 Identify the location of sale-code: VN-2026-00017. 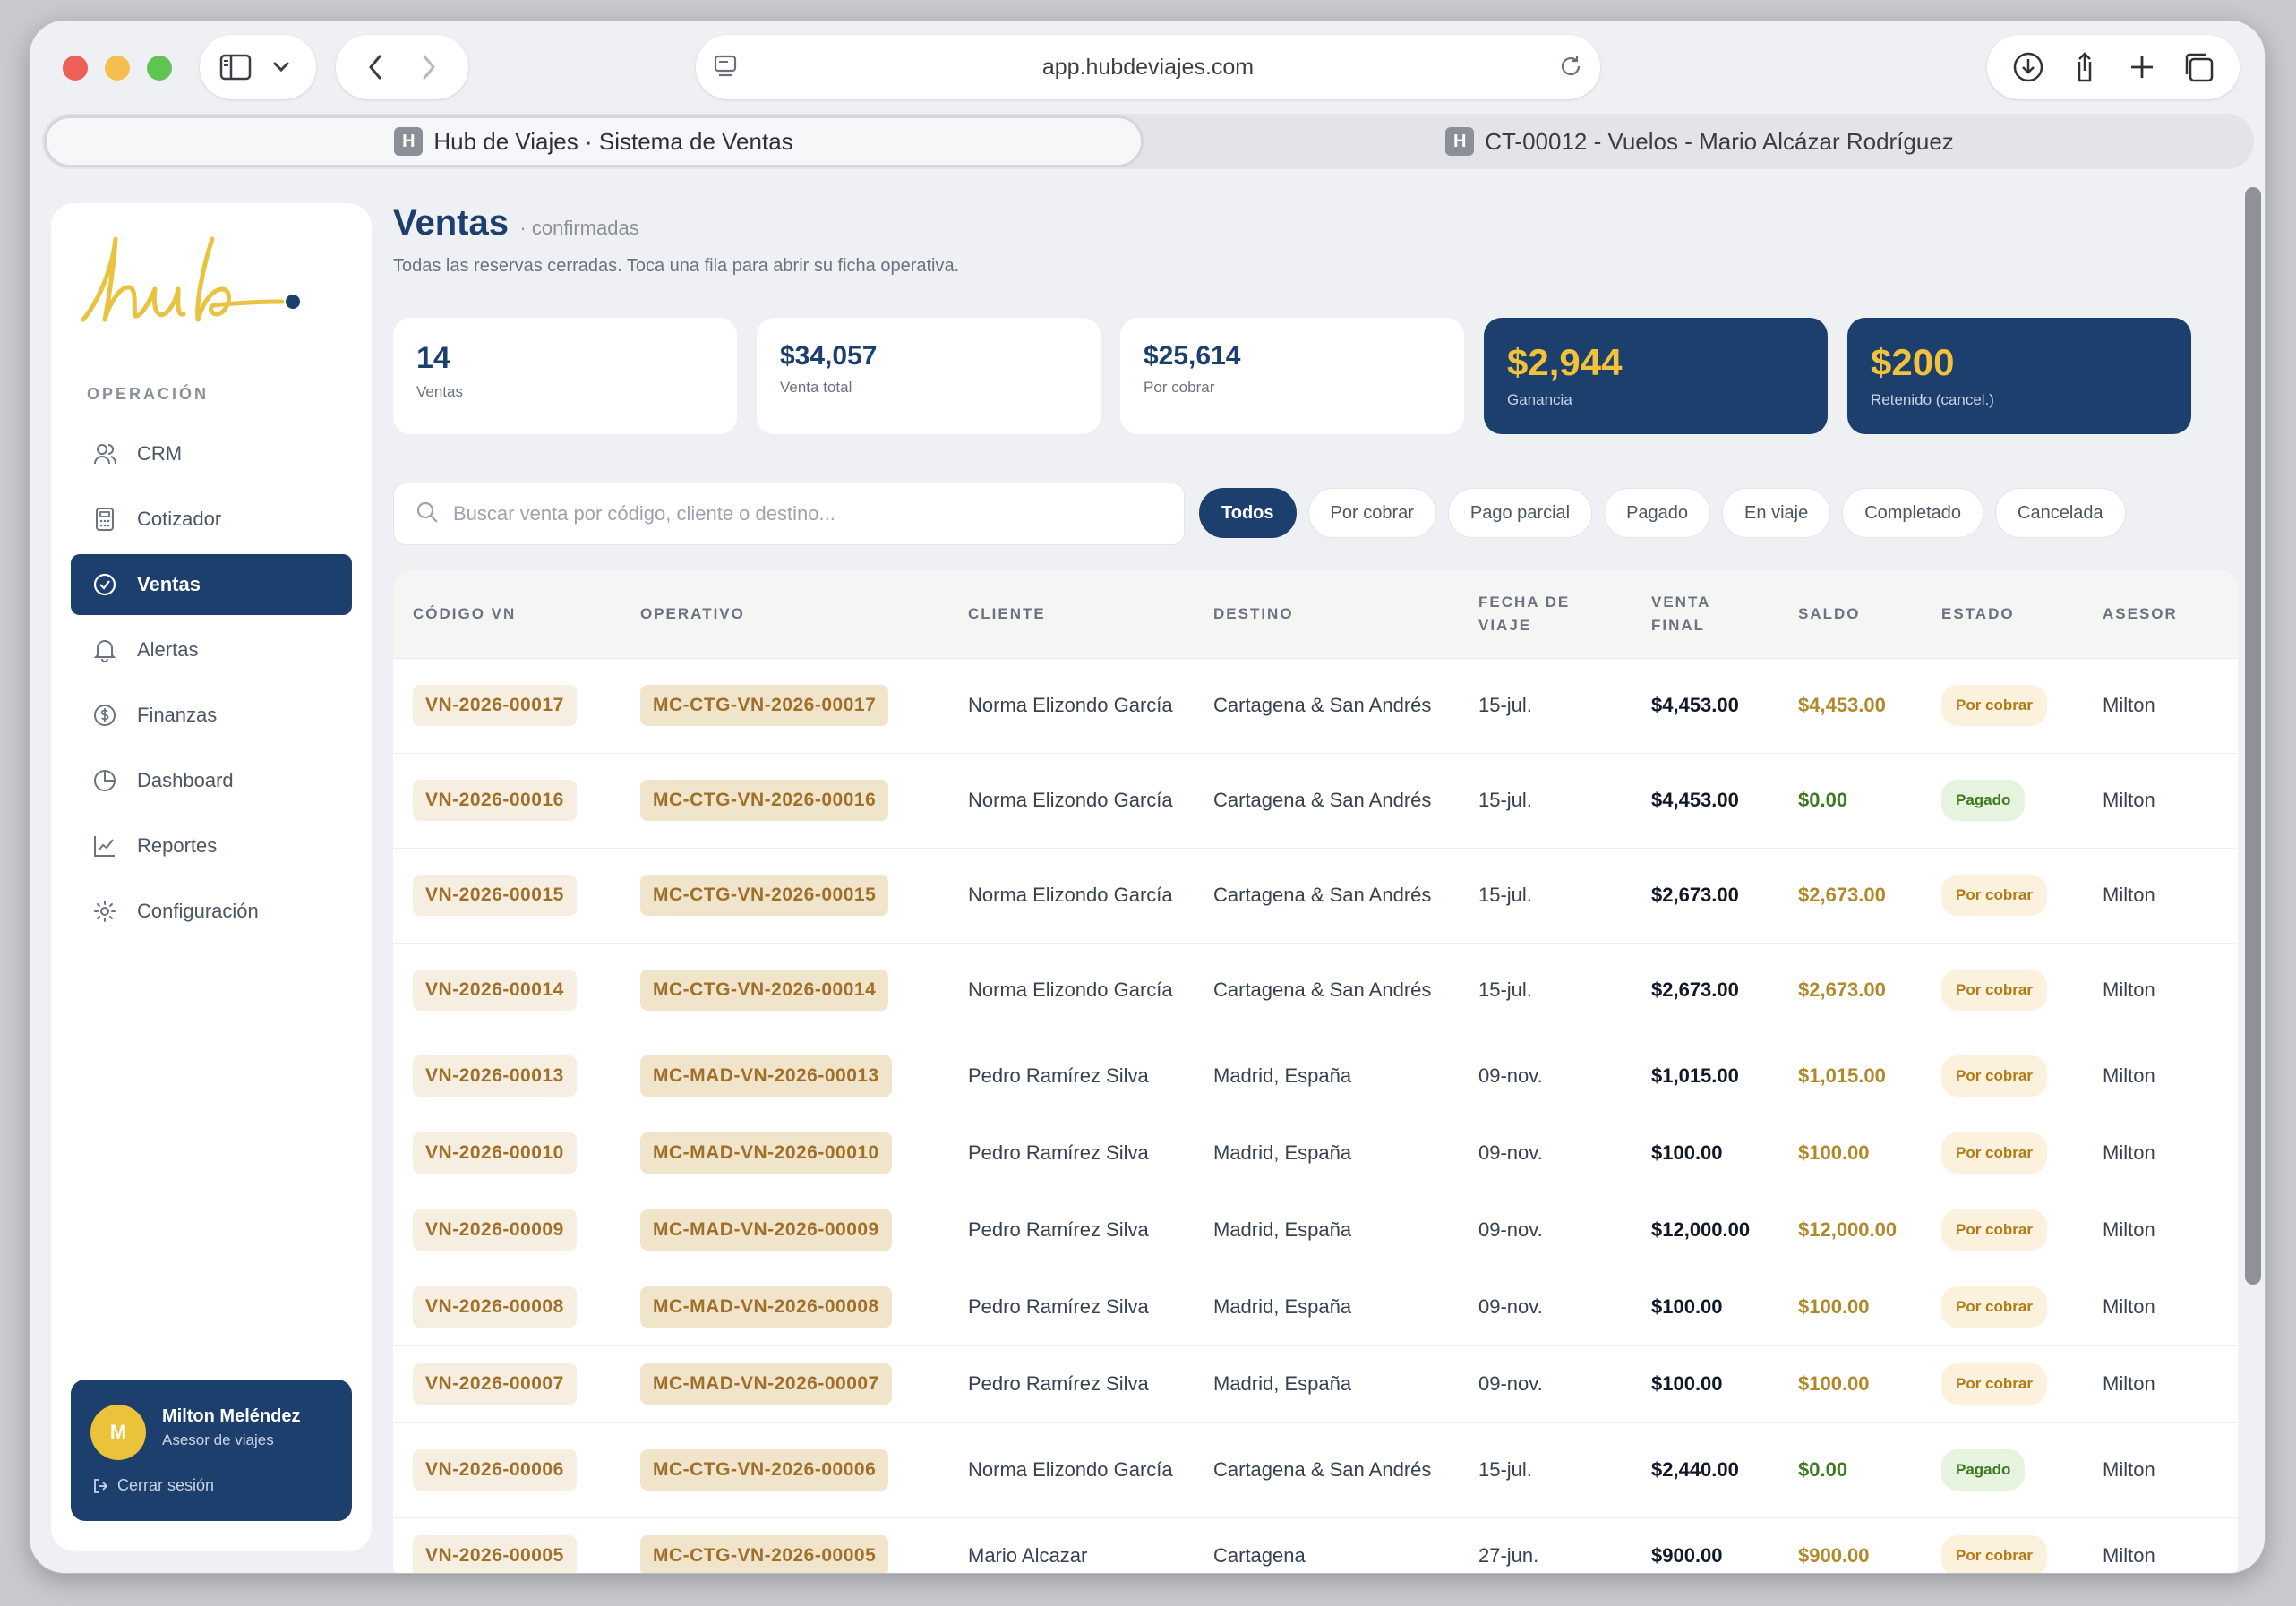
(495, 705).